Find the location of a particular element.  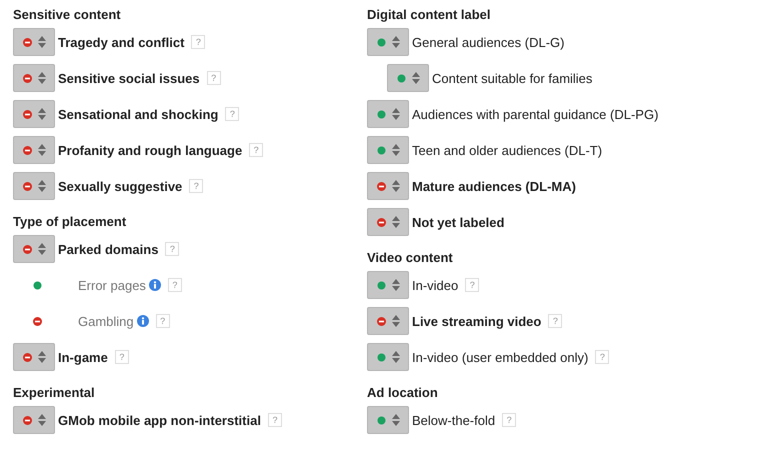

section-heading: Digital content label is located at coordinates (429, 15).